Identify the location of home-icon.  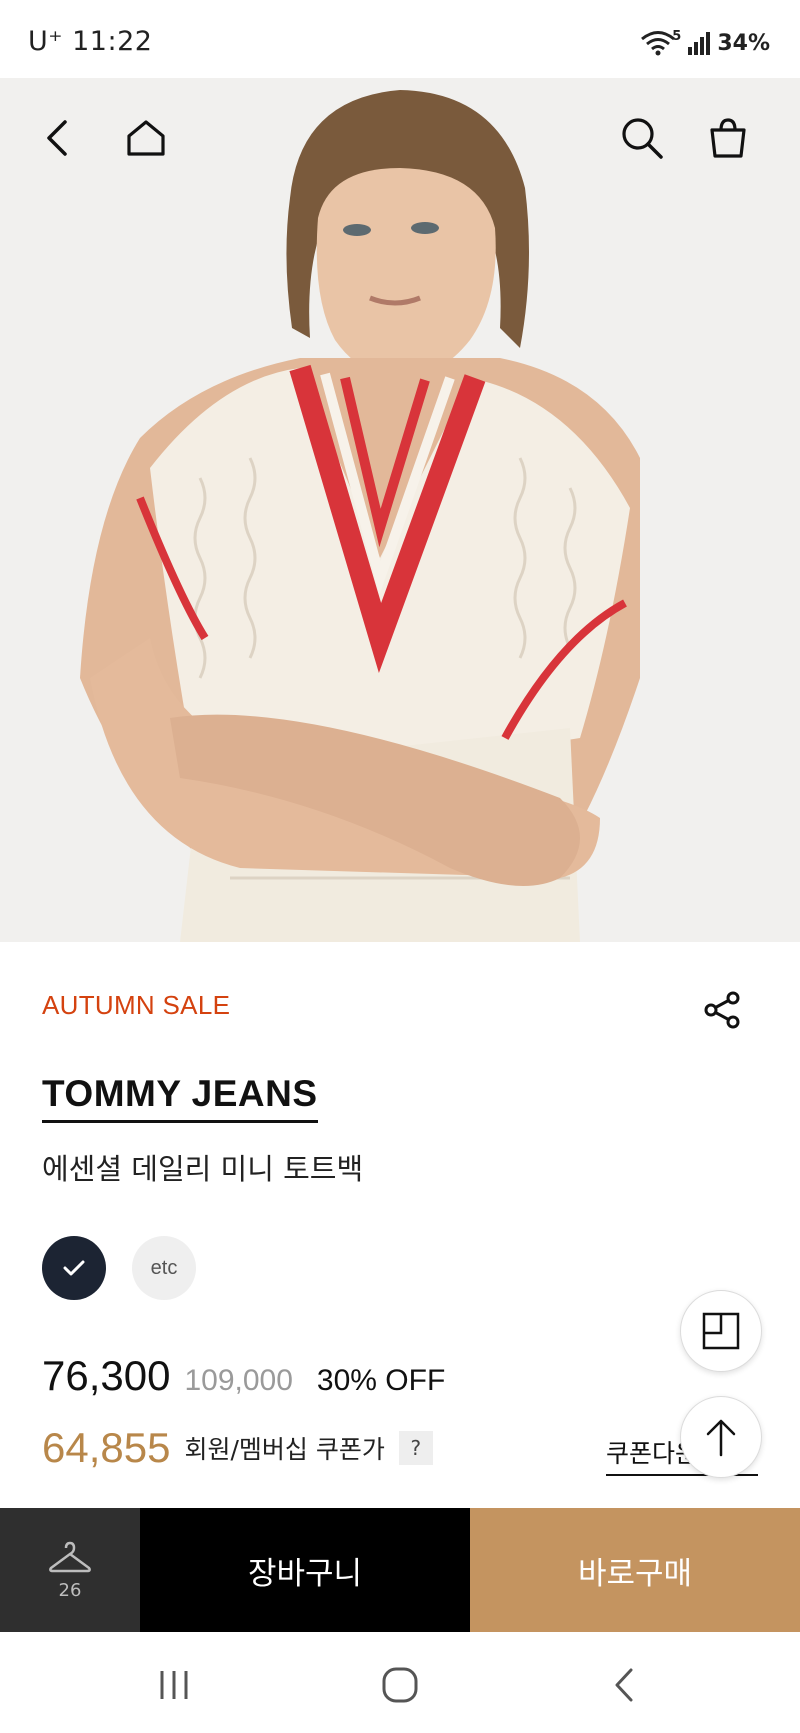
(146, 138).